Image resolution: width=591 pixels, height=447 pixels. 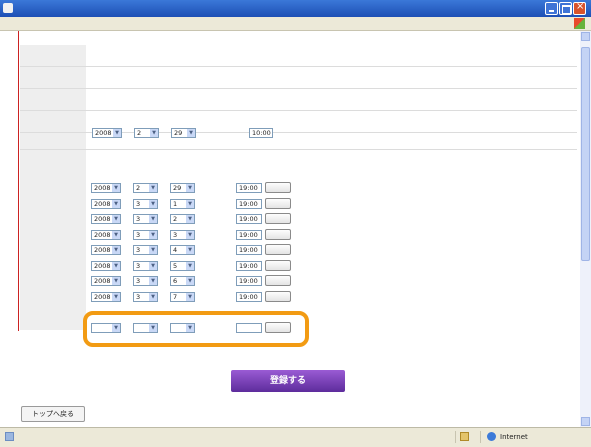 I want to click on security-zone: Internet, so click(x=514, y=437).